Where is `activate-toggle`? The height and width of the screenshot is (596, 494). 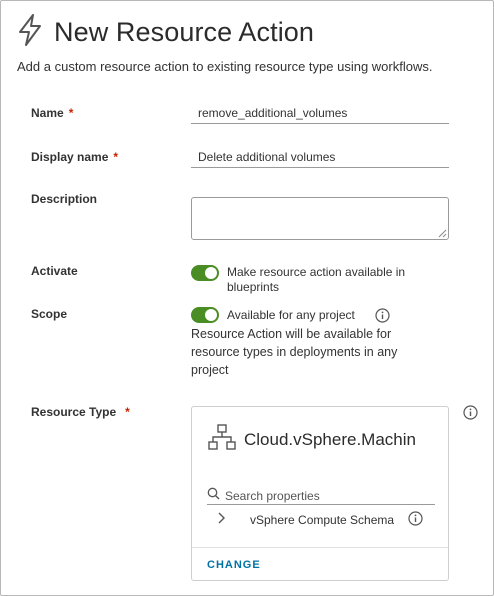 activate-toggle is located at coordinates (205, 273).